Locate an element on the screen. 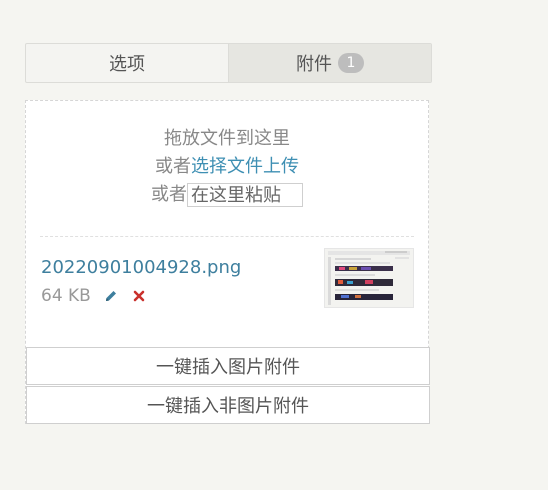 This screenshot has height=490, width=548. divider is located at coordinates (227, 236).